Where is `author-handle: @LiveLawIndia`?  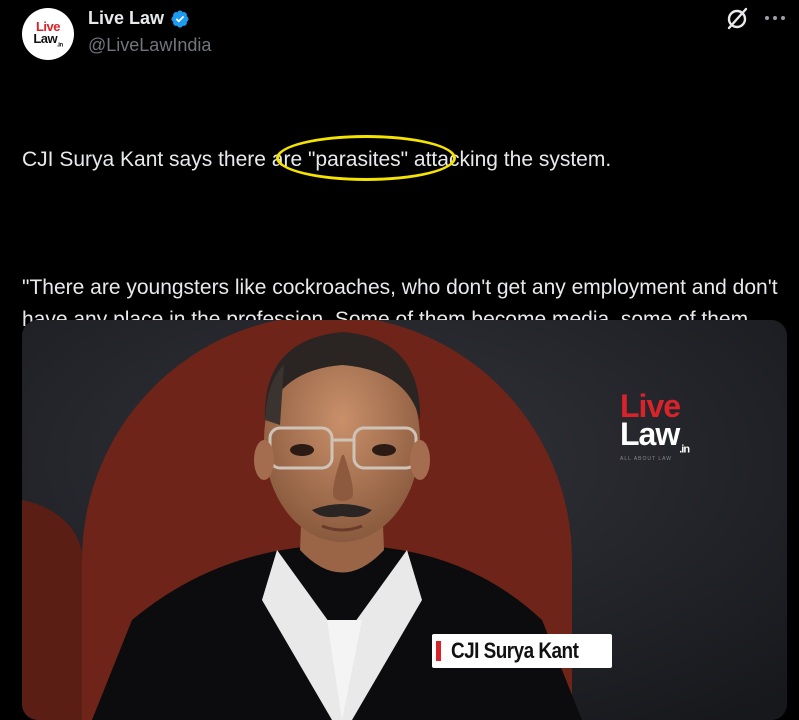
author-handle: @LiveLawIndia is located at coordinates (149, 45).